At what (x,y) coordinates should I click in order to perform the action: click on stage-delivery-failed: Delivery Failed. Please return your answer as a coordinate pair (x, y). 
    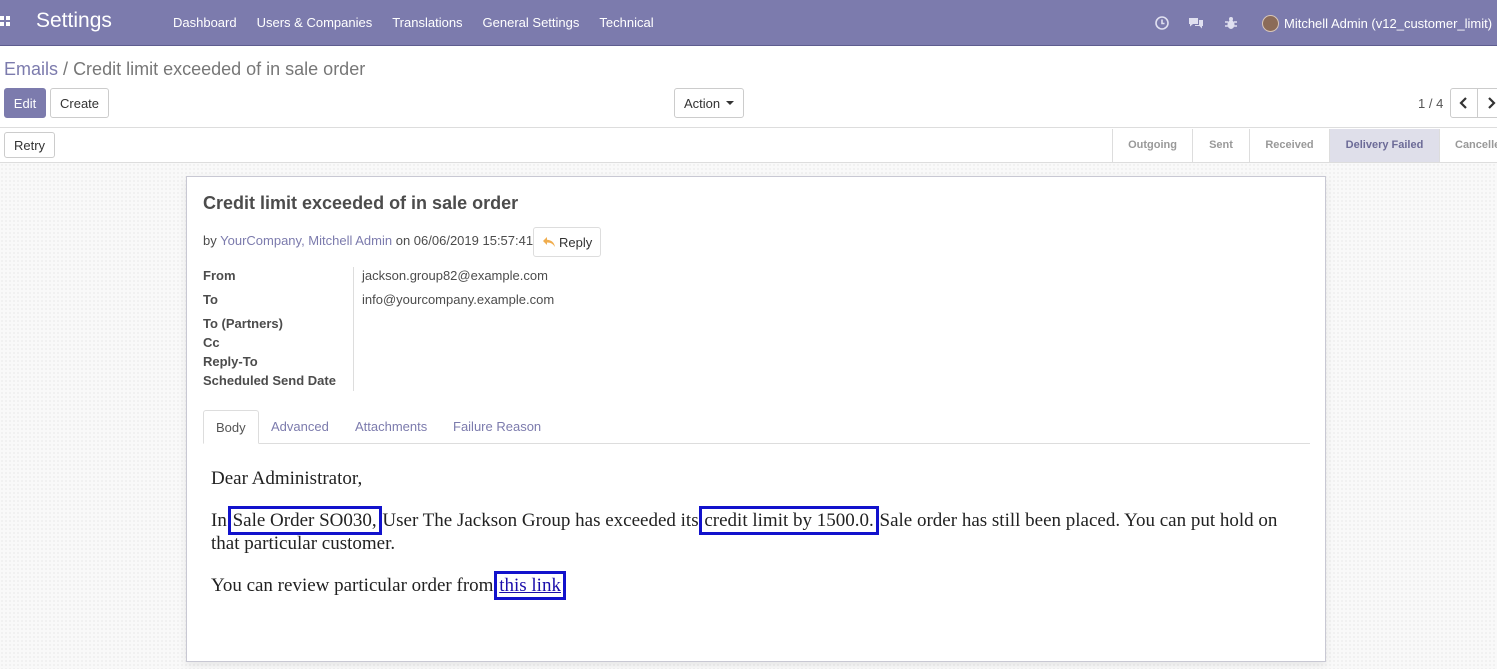
    Looking at the image, I should click on (1384, 145).